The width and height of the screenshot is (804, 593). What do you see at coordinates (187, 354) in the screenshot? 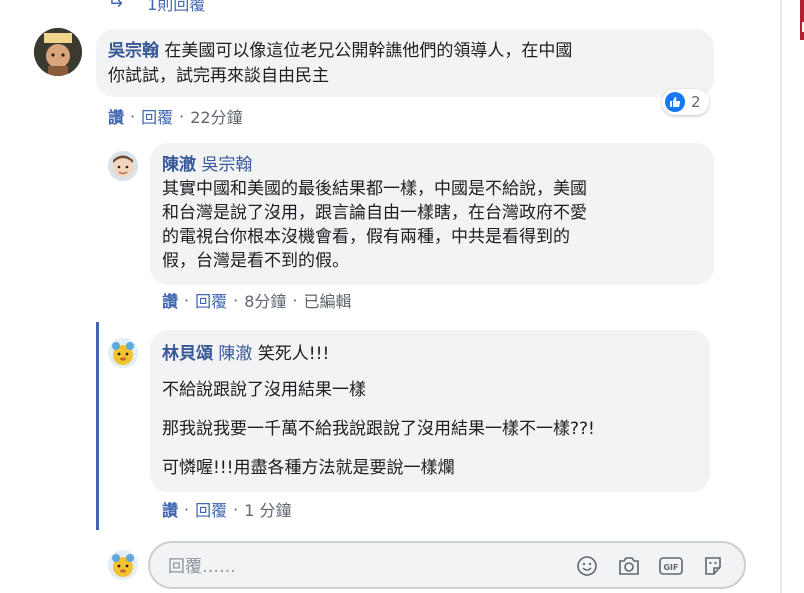
I see `reply-author: 林貝頌` at bounding box center [187, 354].